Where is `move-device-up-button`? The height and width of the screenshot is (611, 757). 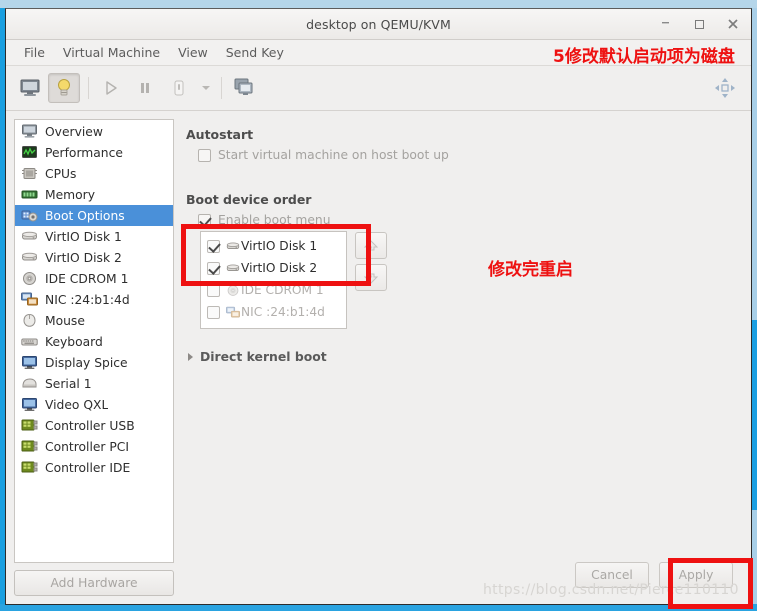 move-device-up-button is located at coordinates (371, 245).